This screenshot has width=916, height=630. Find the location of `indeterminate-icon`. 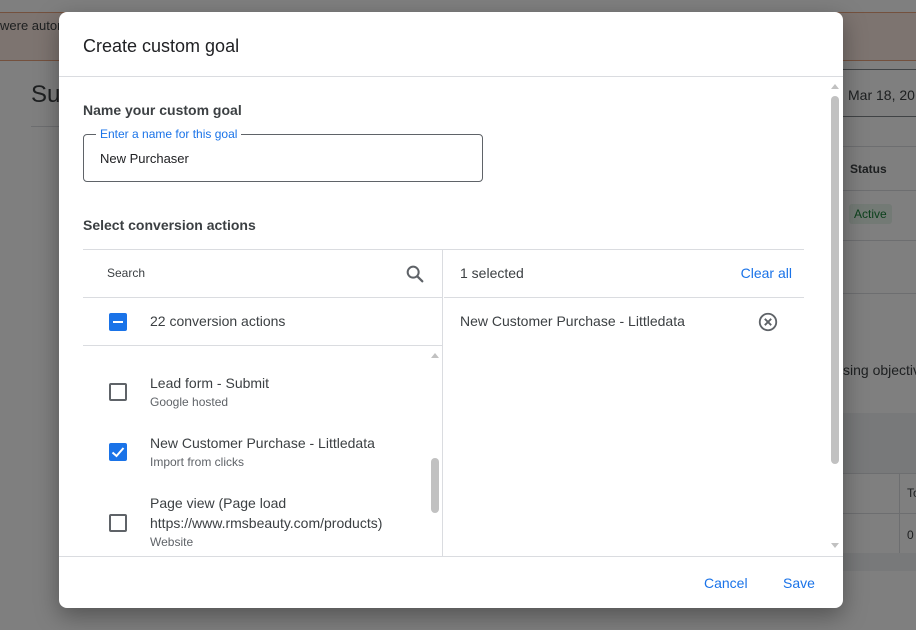

indeterminate-icon is located at coordinates (118, 322).